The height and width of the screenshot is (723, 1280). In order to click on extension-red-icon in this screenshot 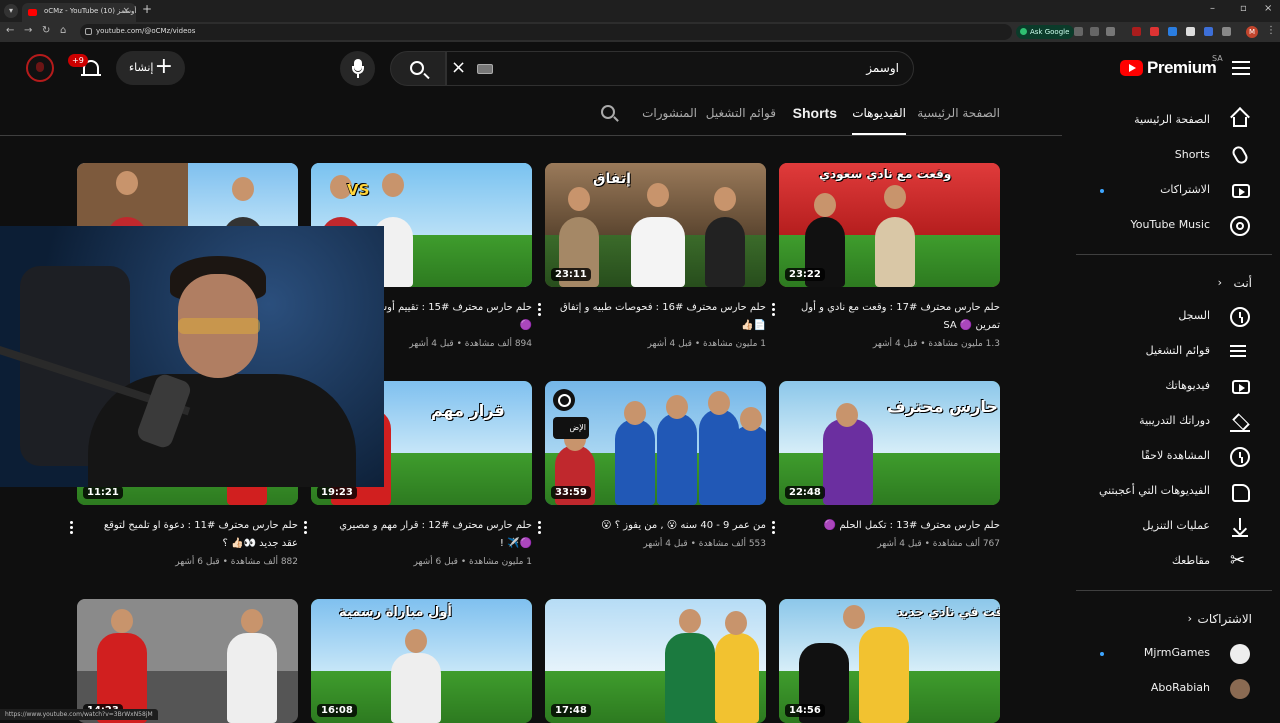, I will do `click(1136, 31)`.